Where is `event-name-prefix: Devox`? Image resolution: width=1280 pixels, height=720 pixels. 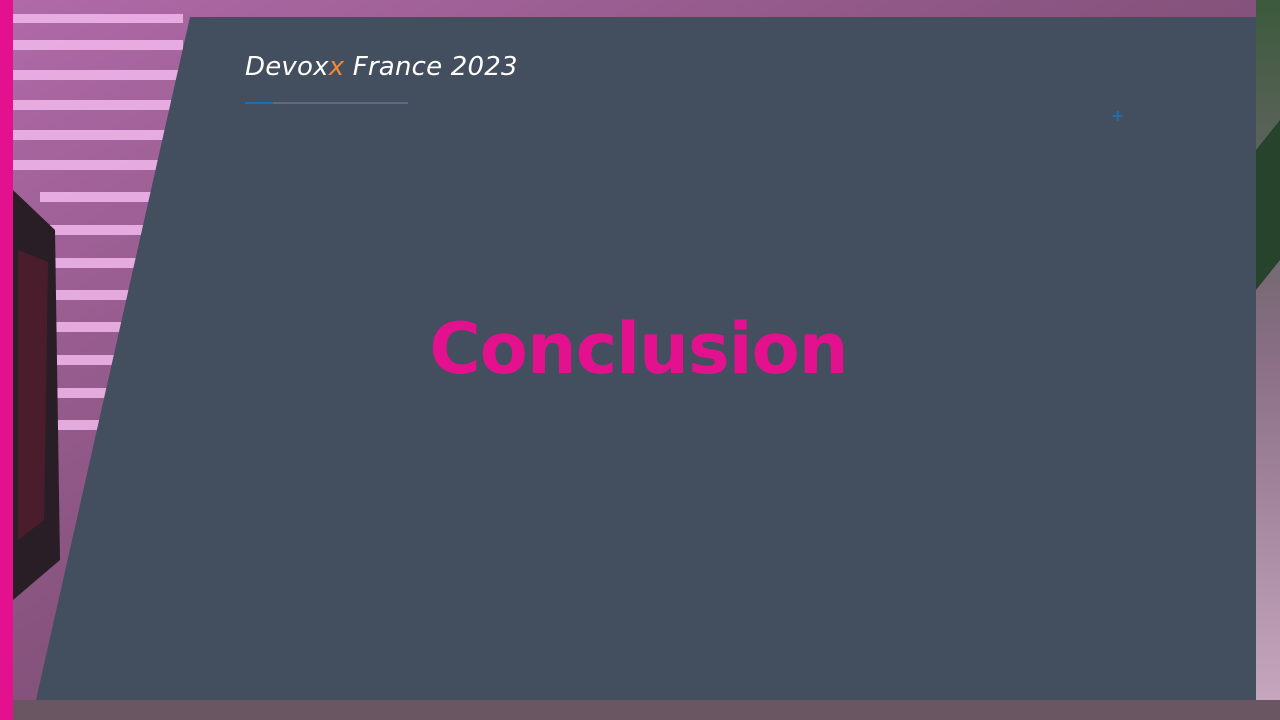 event-name-prefix: Devox is located at coordinates (287, 67).